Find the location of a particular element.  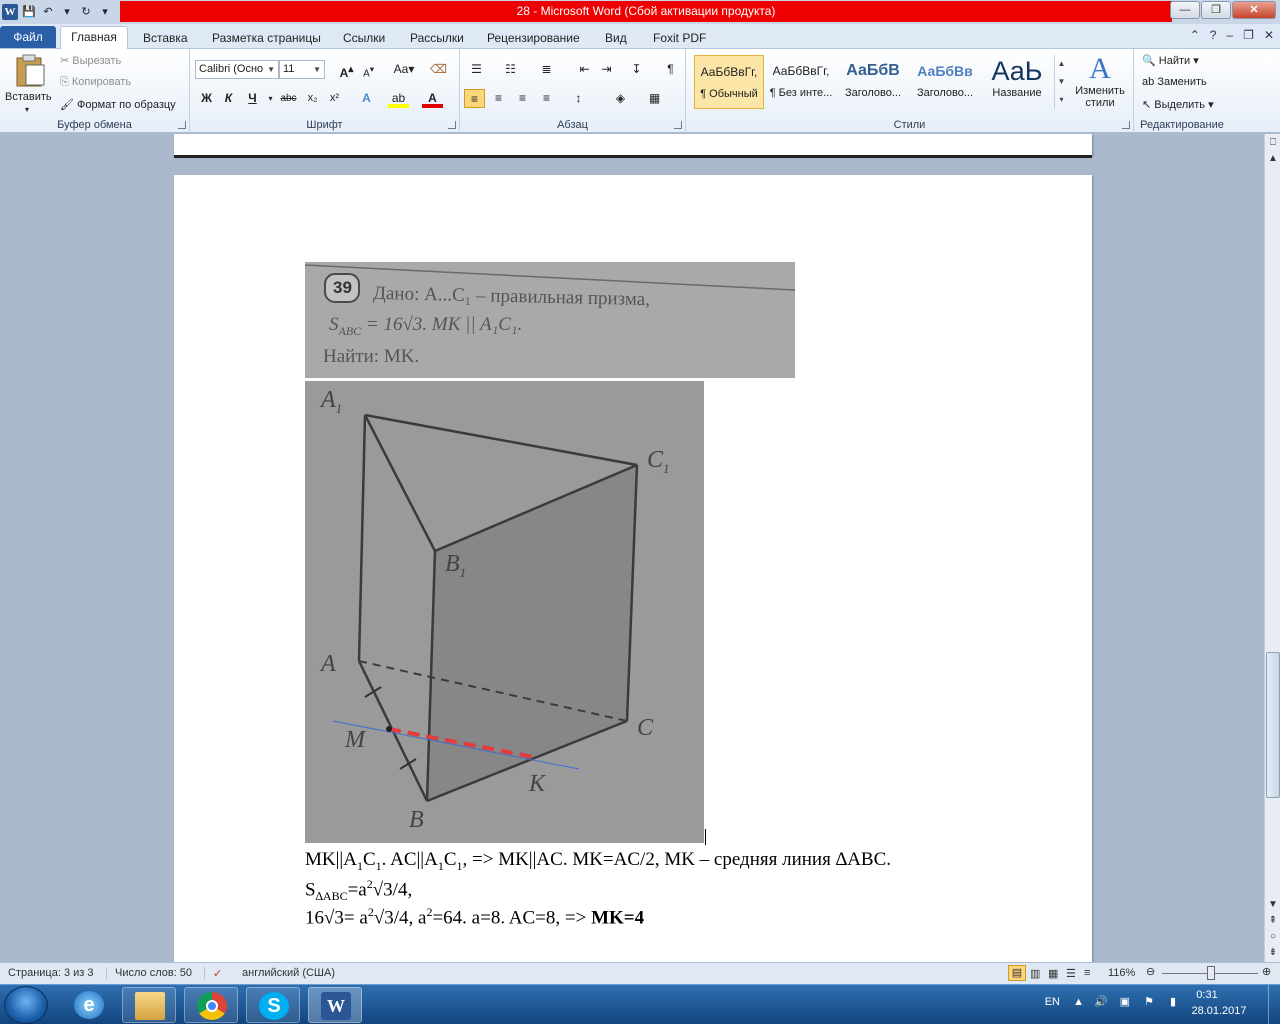

styles-scroll: ▲ ▼ ▾ is located at coordinates (1061, 82).